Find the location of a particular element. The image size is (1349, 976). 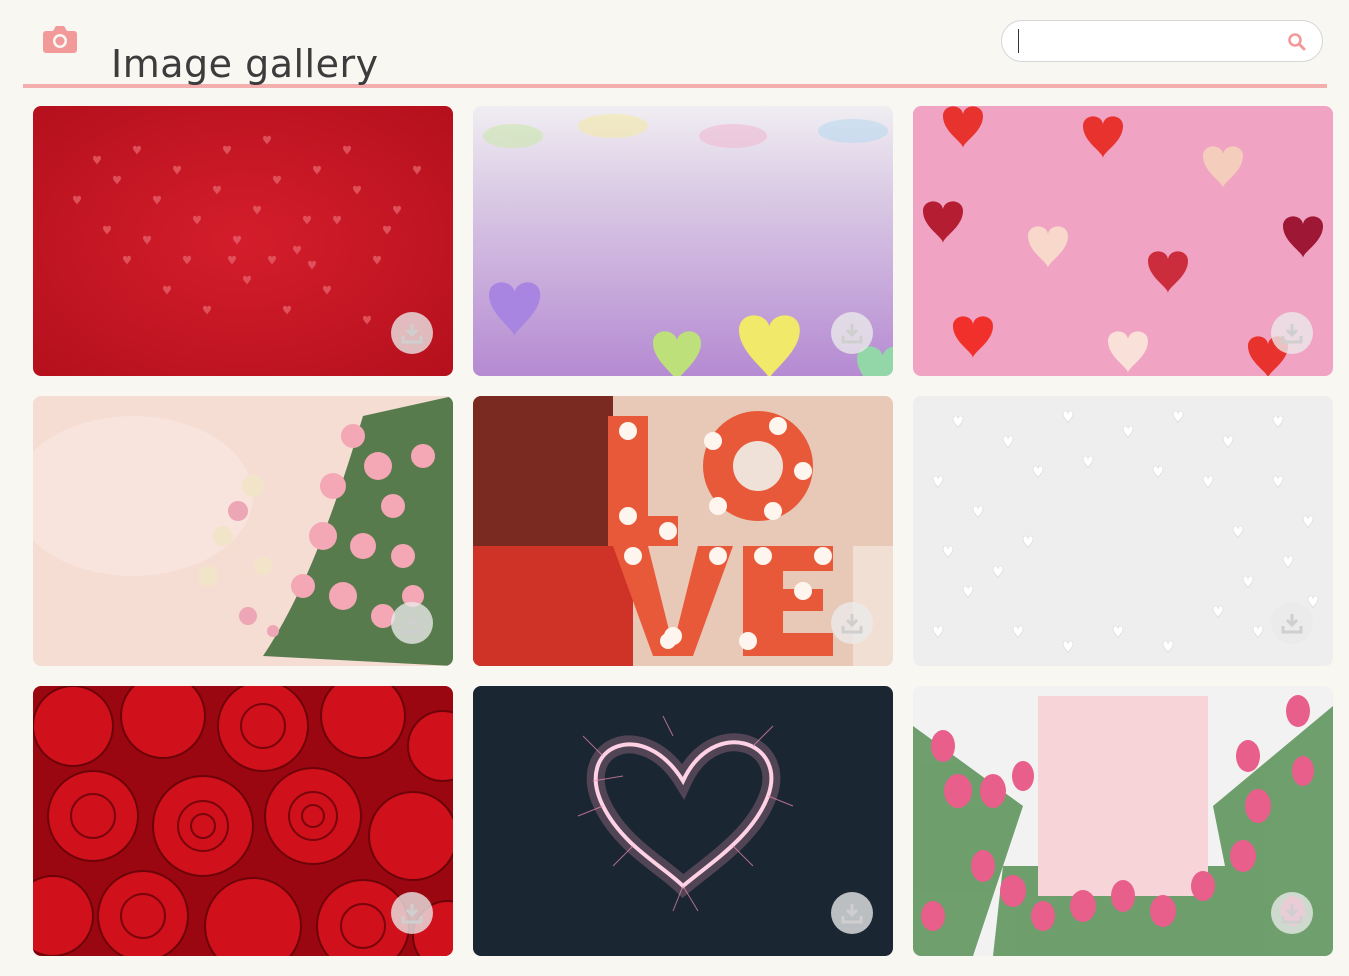

page-header: Image gallery is located at coordinates (675, 44).